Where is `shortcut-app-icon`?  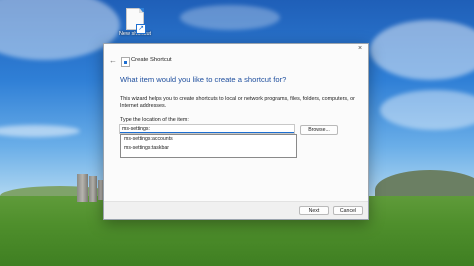 shortcut-app-icon is located at coordinates (125, 62).